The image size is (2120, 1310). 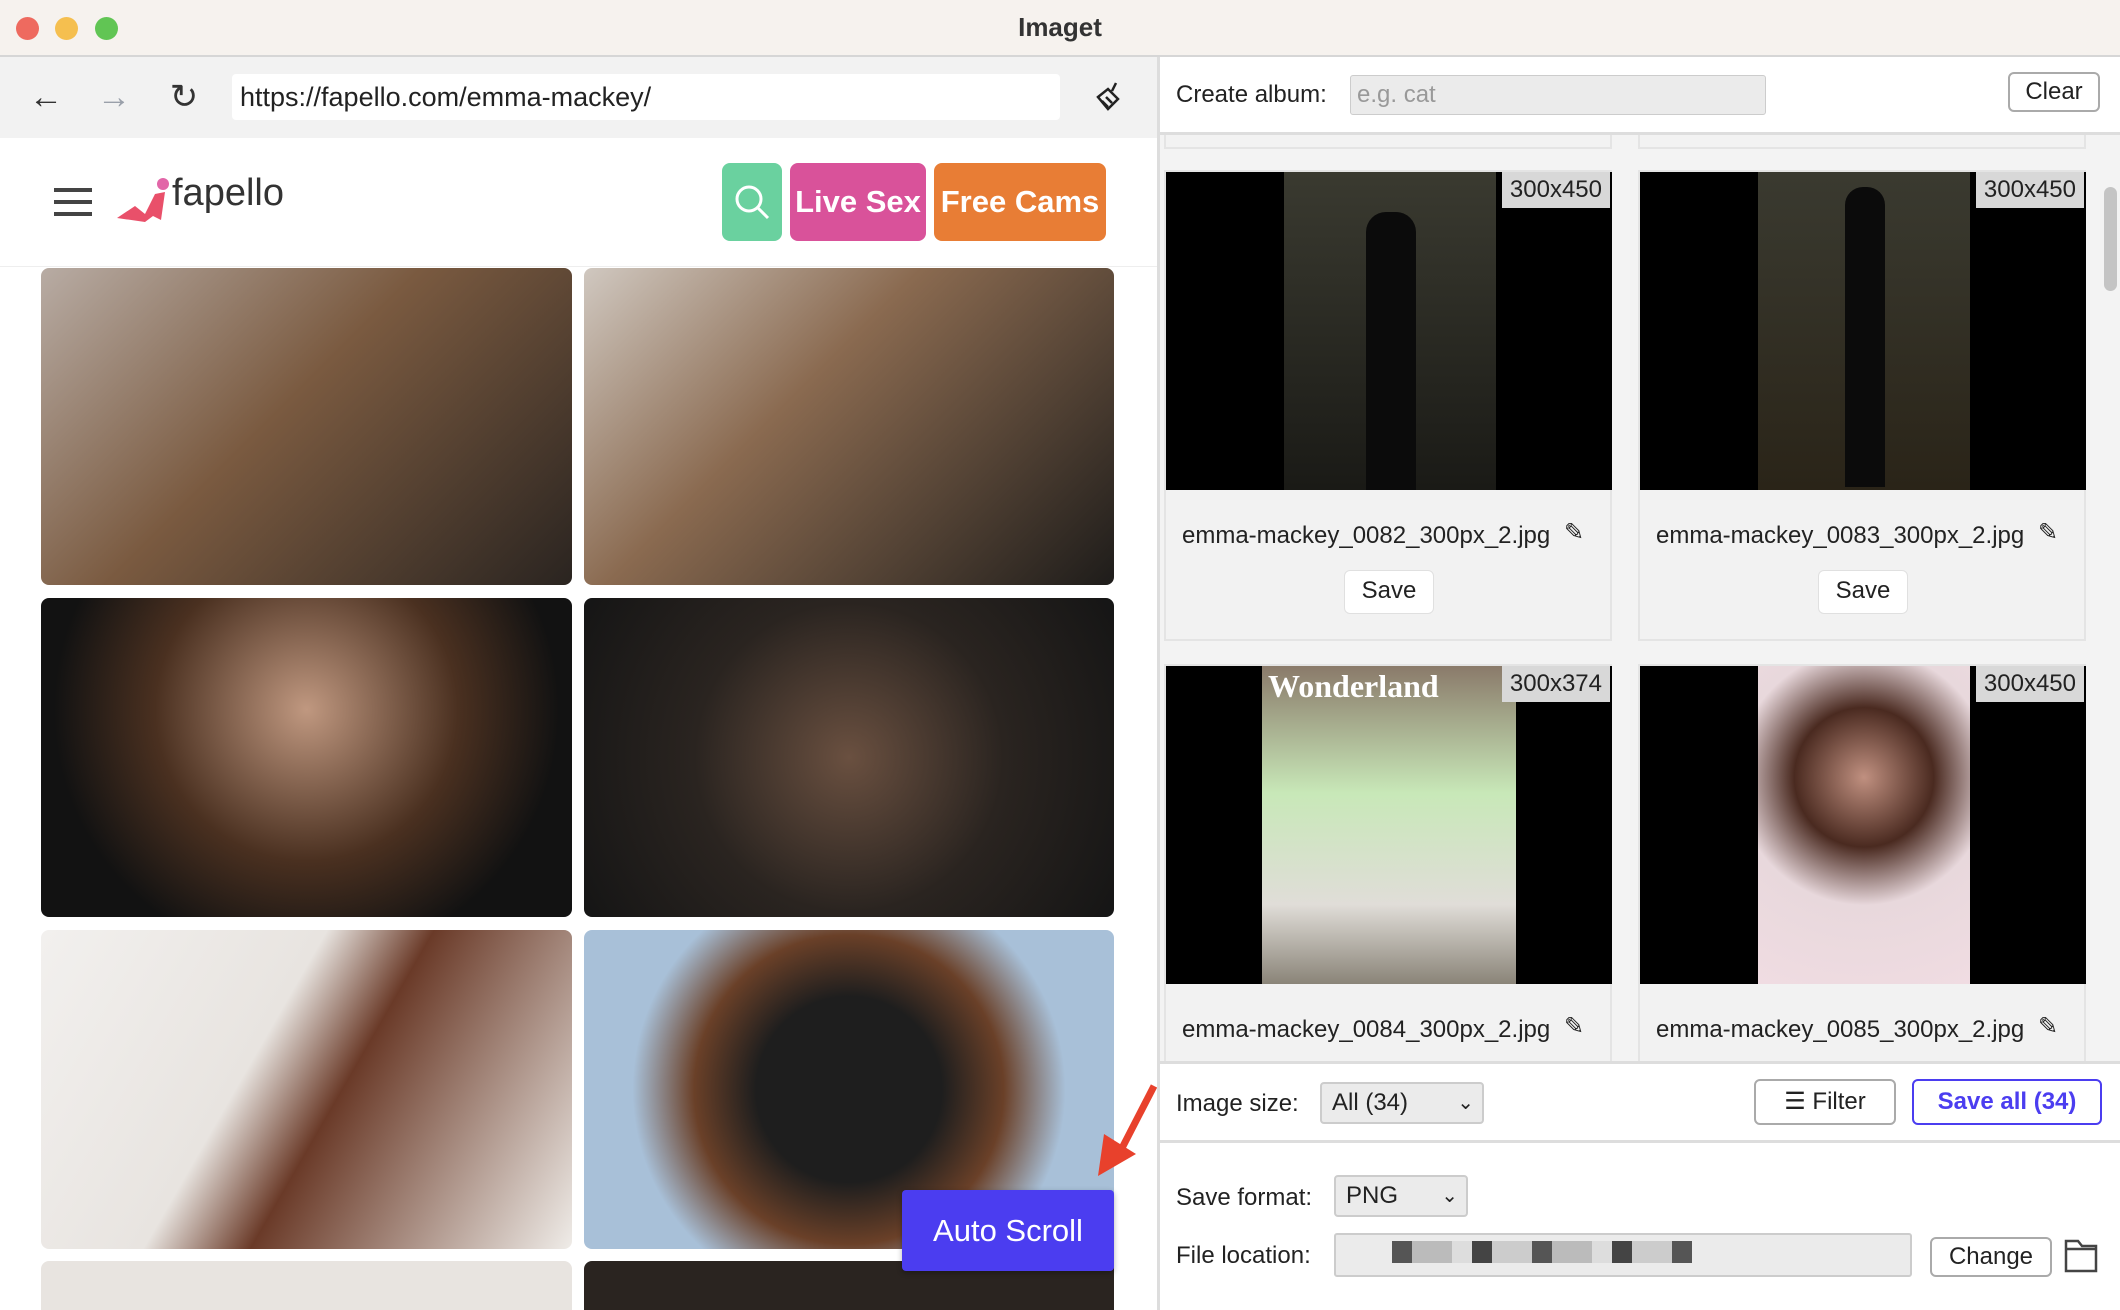 I want to click on image-size-select: All (34) ⌄, so click(x=1402, y=1103).